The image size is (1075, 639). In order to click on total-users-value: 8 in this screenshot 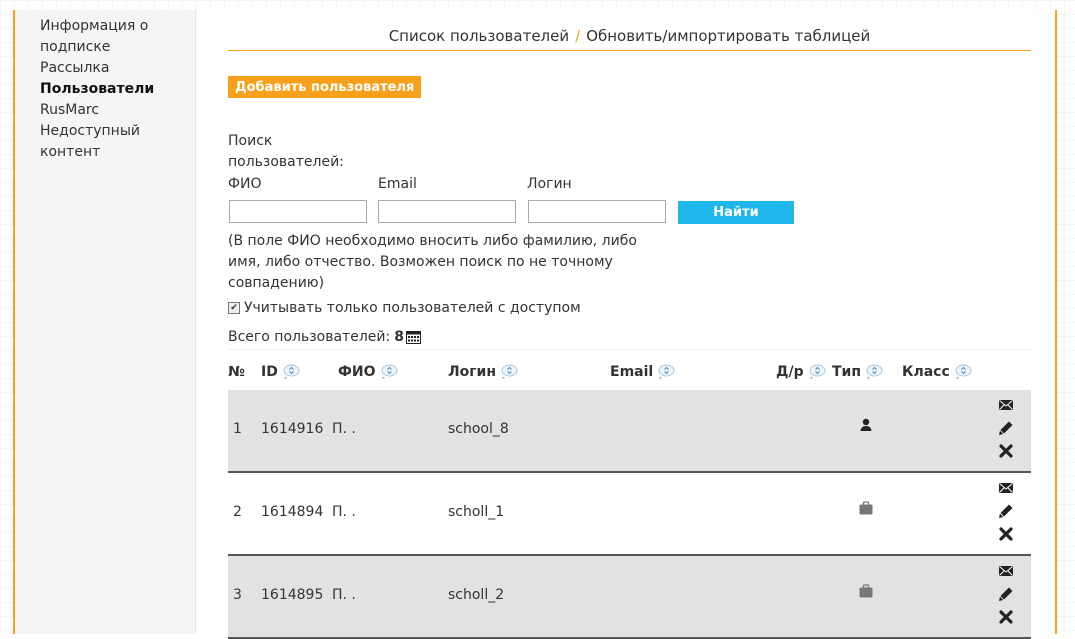, I will do `click(399, 337)`.